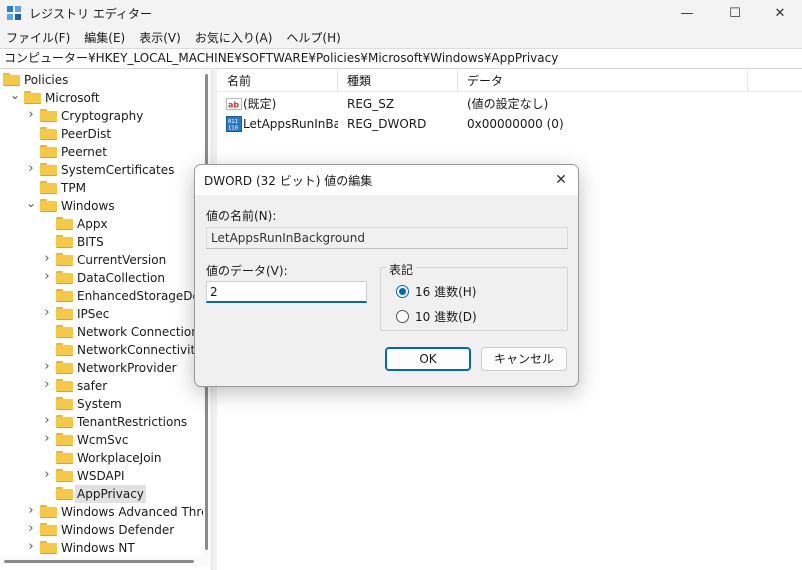 Image resolution: width=802 pixels, height=570 pixels. Describe the element at coordinates (38, 37) in the screenshot. I see `menu-file: ファイル(F)` at that location.